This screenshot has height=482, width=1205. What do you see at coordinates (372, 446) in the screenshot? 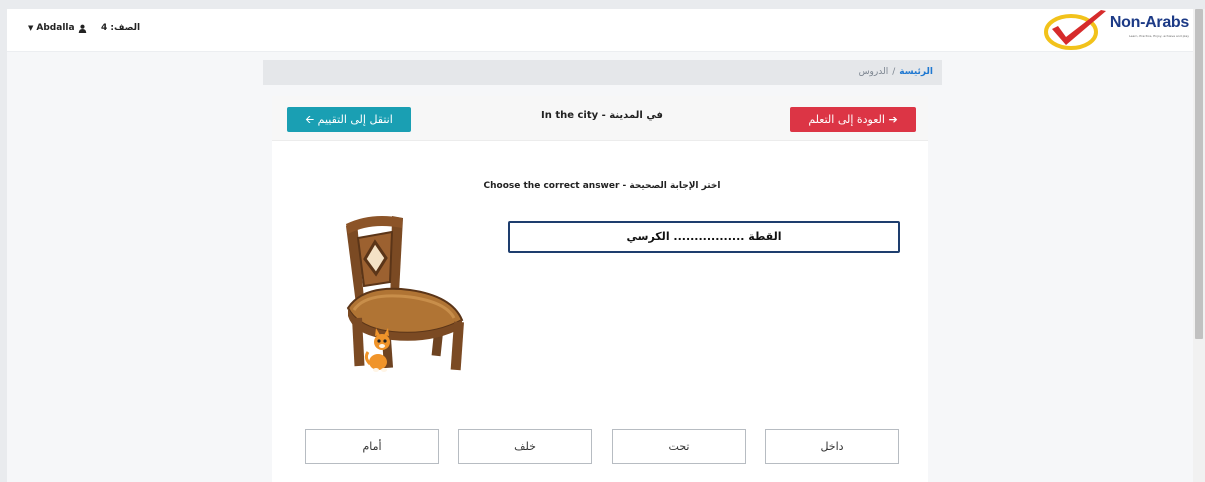
I see `answer-option-front: أمام` at bounding box center [372, 446].